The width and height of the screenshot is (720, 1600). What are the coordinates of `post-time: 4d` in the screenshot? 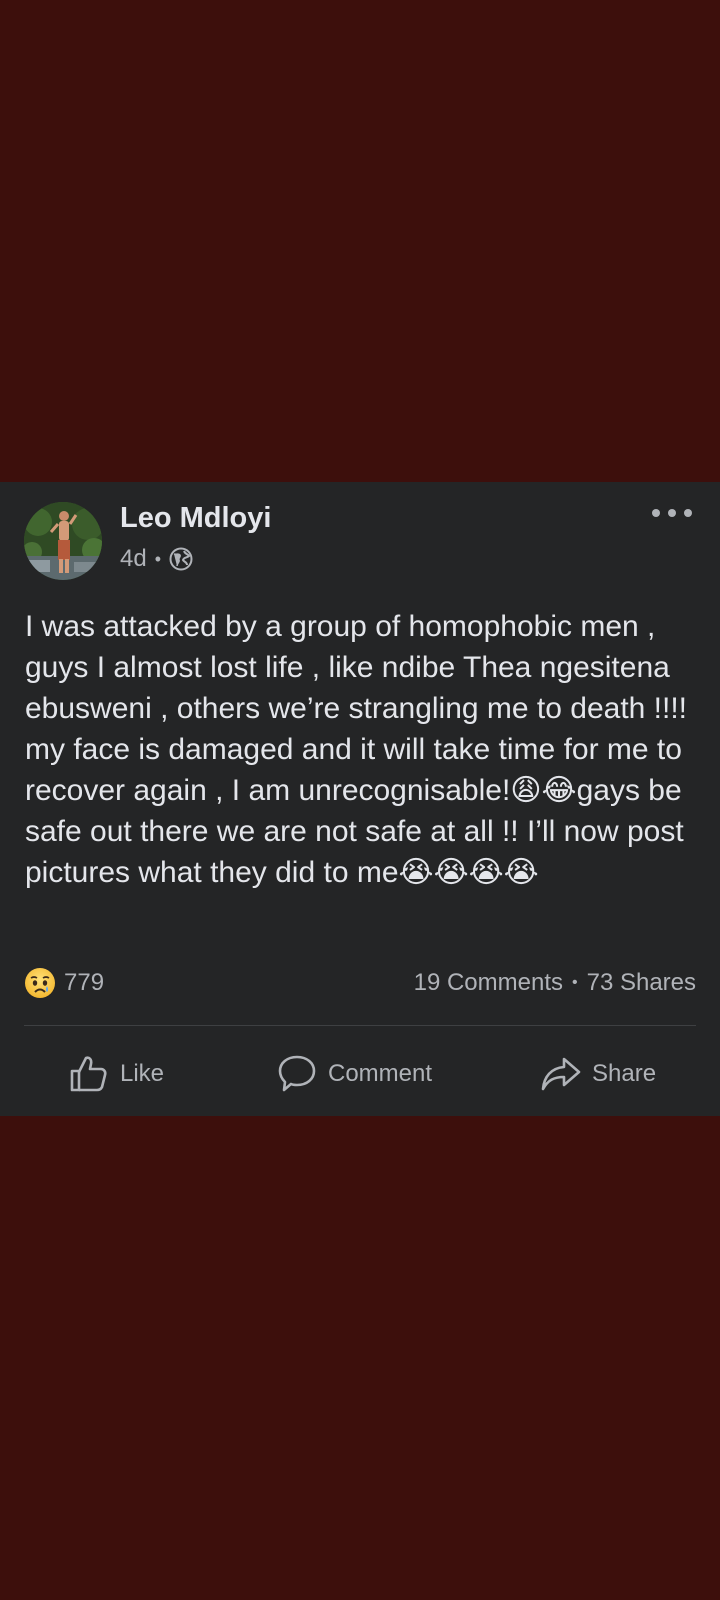 It's located at (133, 559).